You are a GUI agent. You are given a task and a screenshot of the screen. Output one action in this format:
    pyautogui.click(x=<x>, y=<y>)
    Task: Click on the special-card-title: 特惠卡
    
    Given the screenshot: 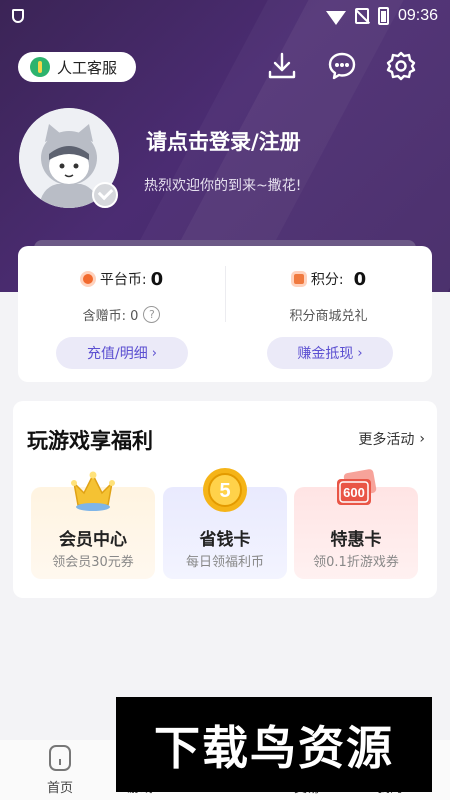 What is the action you would take?
    pyautogui.click(x=356, y=540)
    